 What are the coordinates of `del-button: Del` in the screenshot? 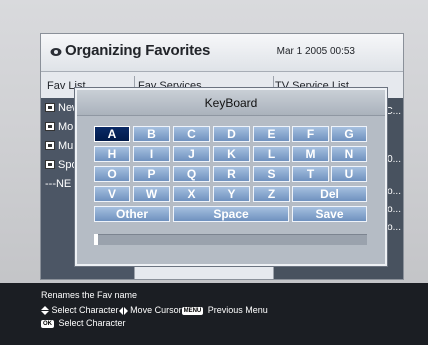 It's located at (329, 194).